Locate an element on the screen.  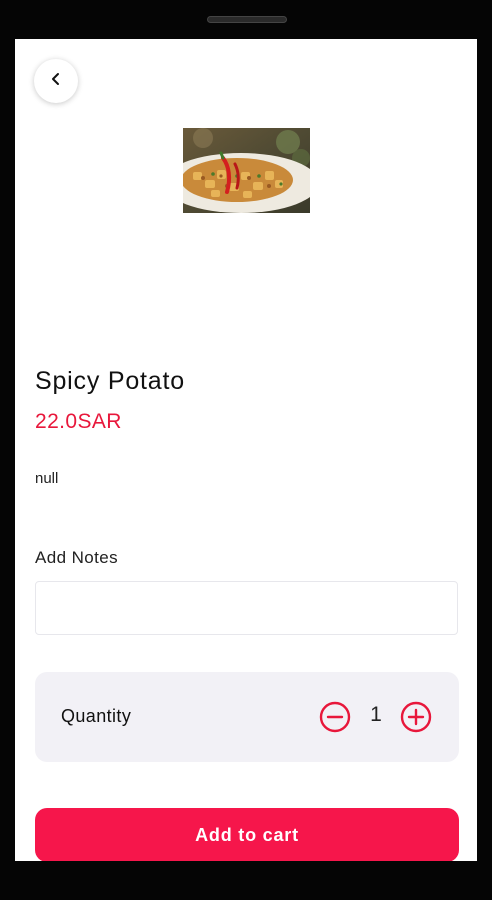
quantity-card: Quantity 1 is located at coordinates (247, 717).